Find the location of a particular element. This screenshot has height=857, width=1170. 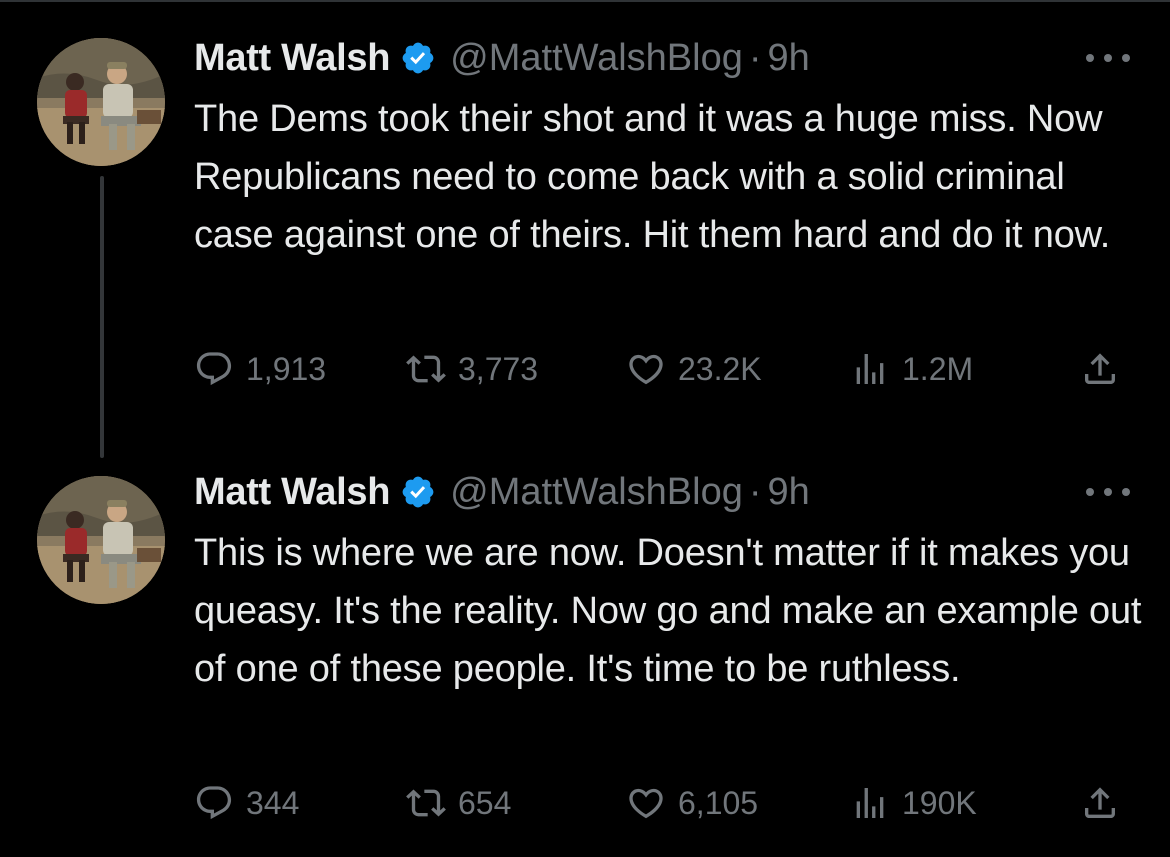

reply-button: 1,913 is located at coordinates (260, 369).